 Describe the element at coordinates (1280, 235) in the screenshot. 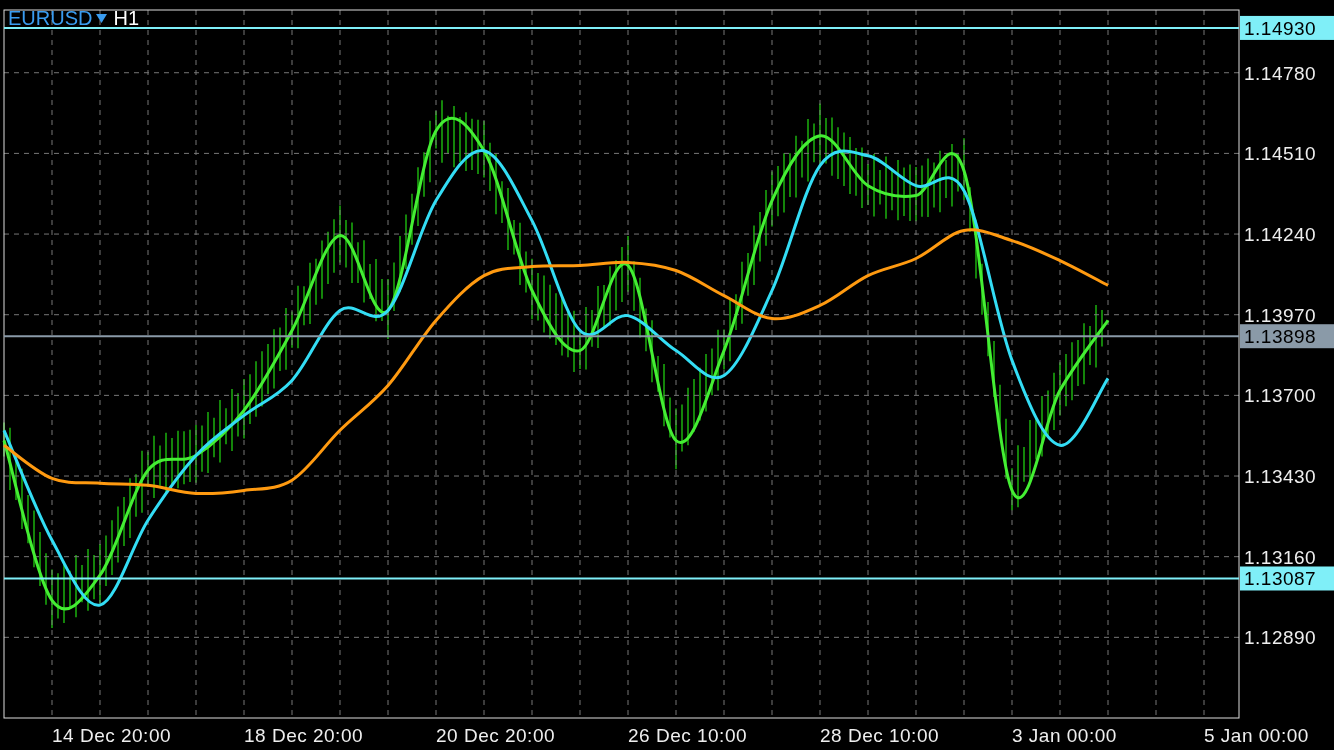

I see `price-label: 1.14240` at that location.